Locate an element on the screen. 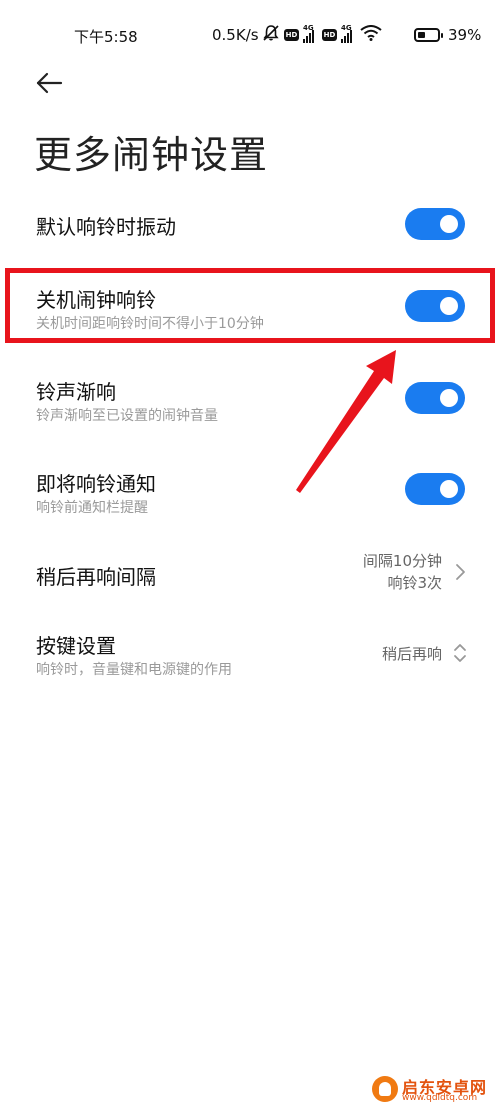 This screenshot has height=1111, width=500. watermark-logo-icon is located at coordinates (385, 1089).